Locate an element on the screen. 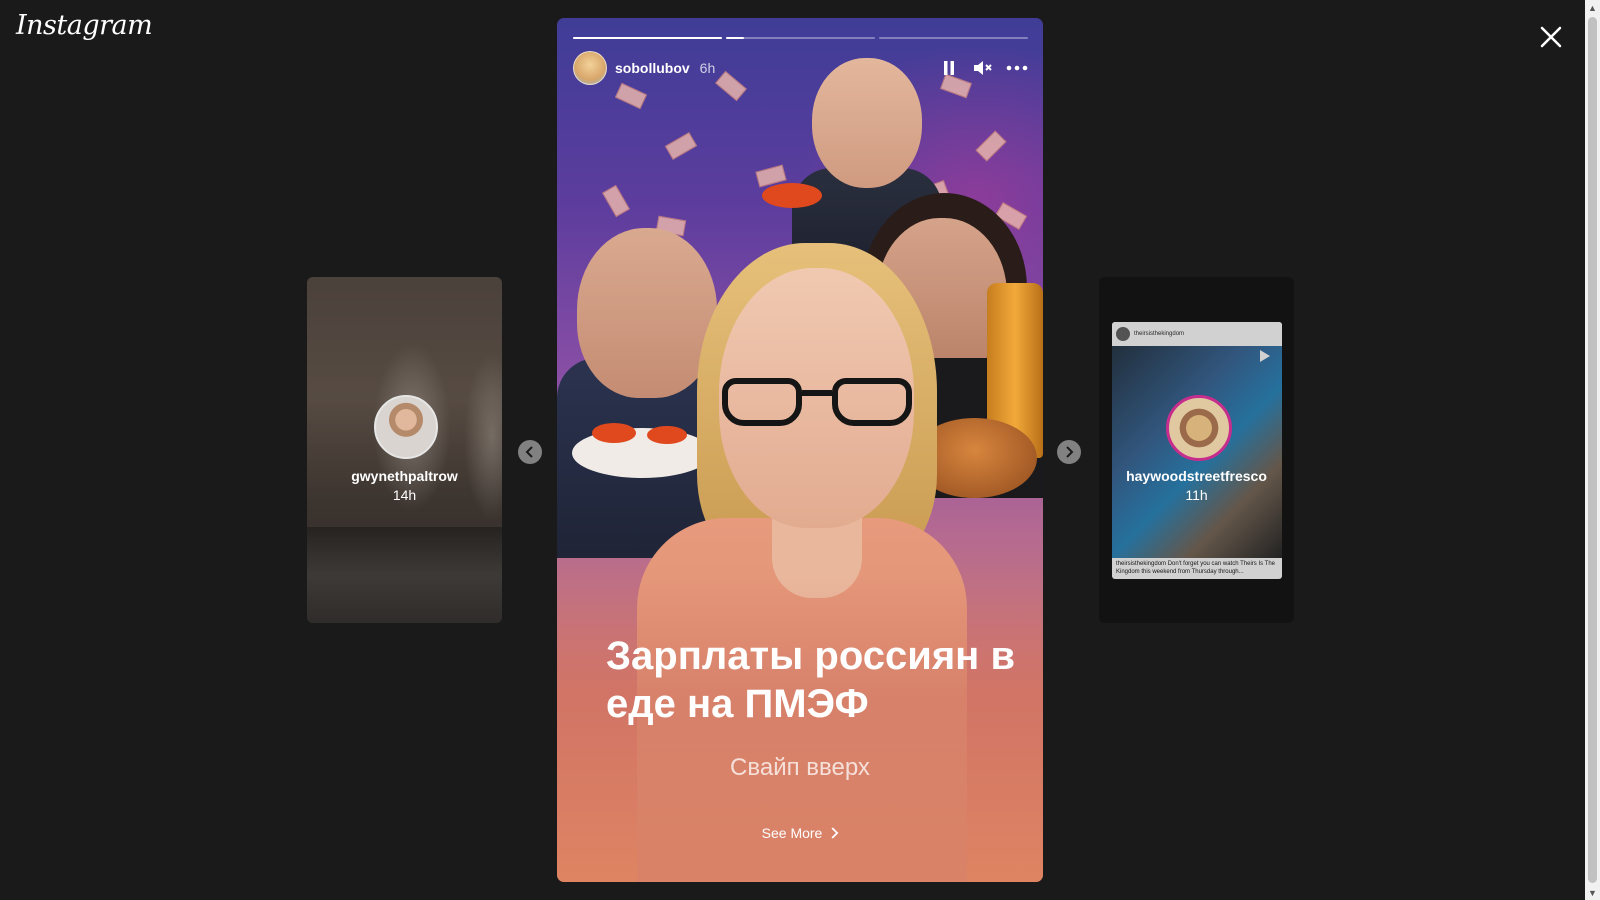  page-scrollbar: ▲ ▼ is located at coordinates (1592, 450).